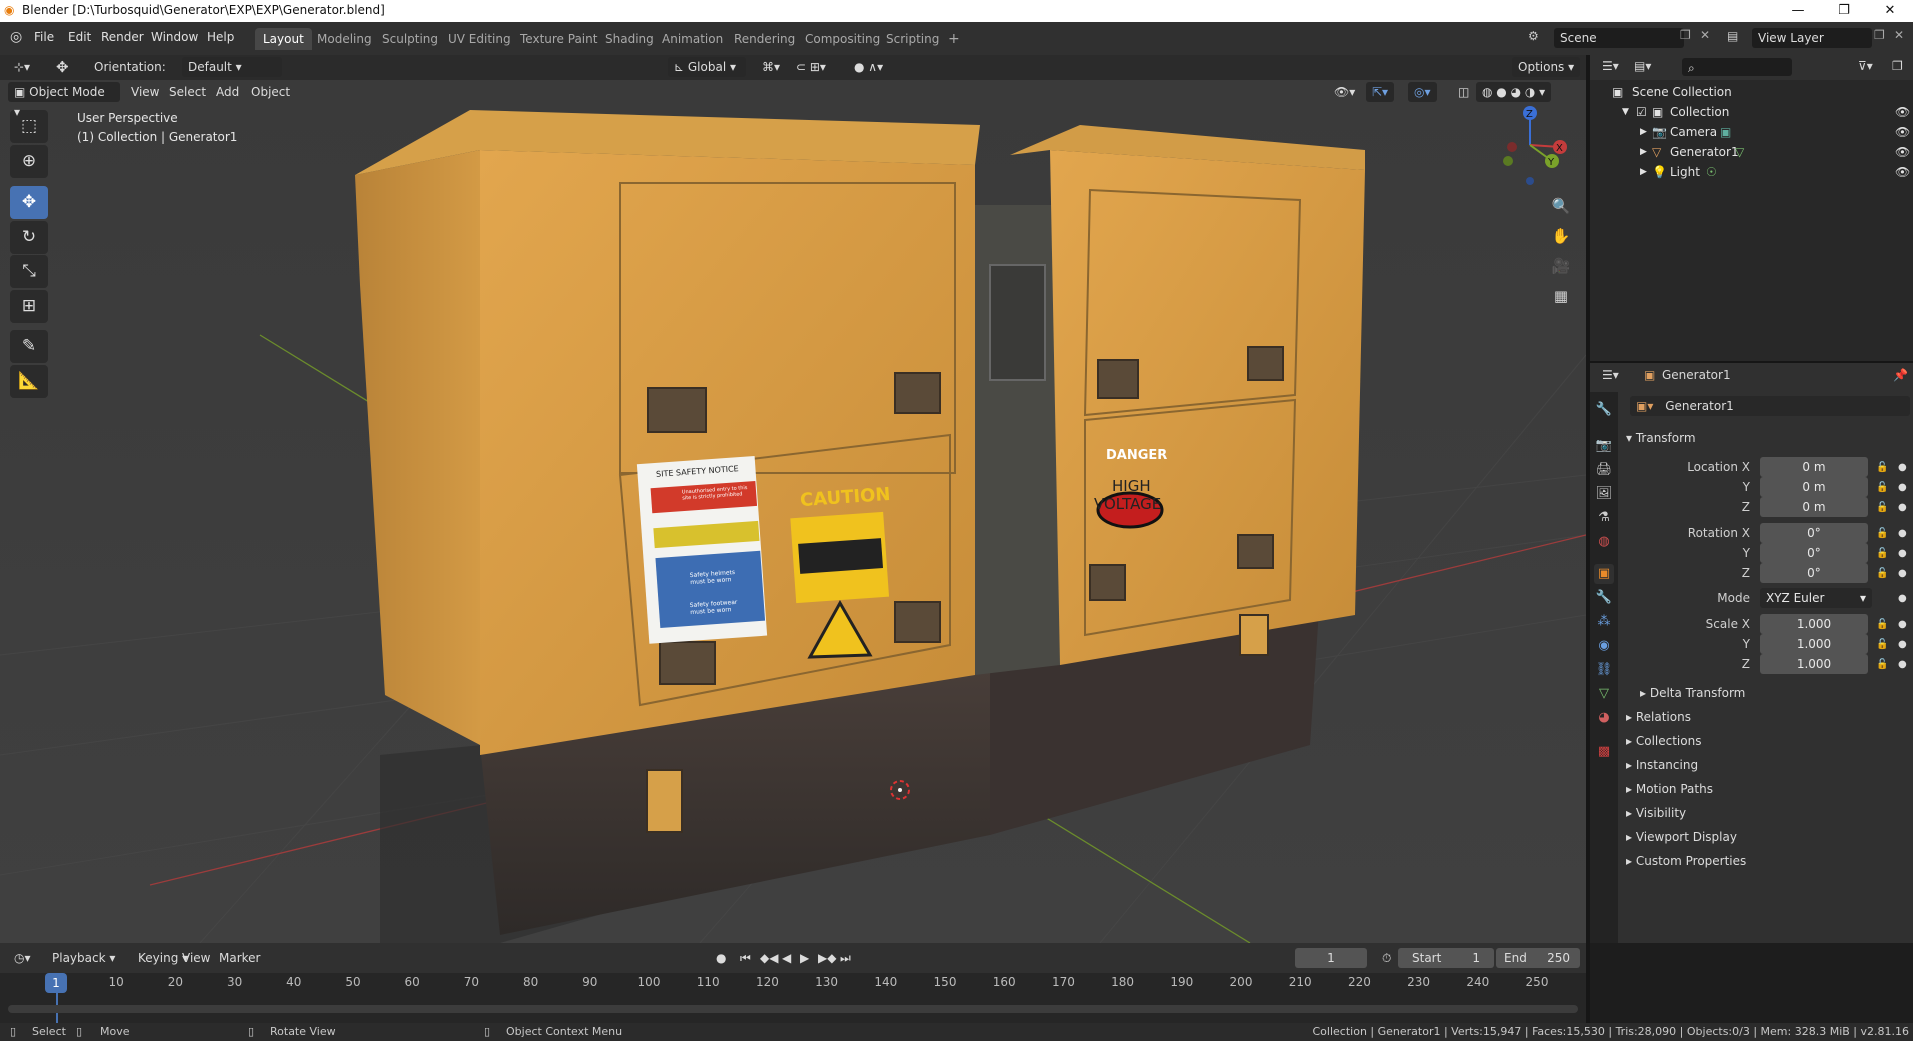 The image size is (1913, 1041). Describe the element at coordinates (1604, 494) in the screenshot. I see `view-layer-tab-icon: 🖼` at that location.